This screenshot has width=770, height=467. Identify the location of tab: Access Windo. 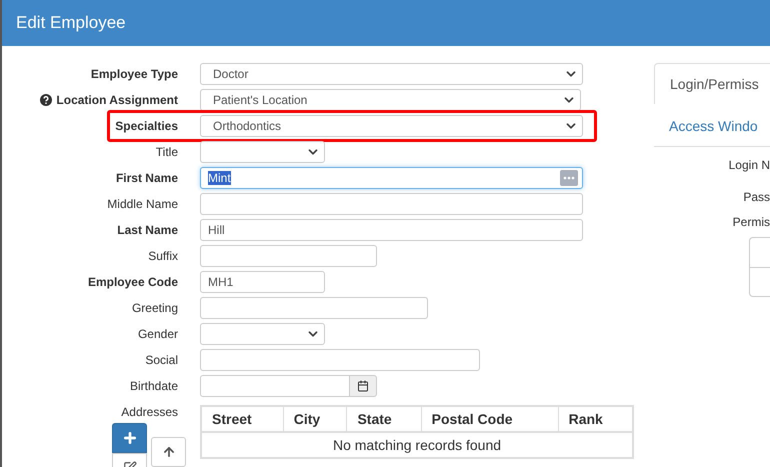
(712, 126).